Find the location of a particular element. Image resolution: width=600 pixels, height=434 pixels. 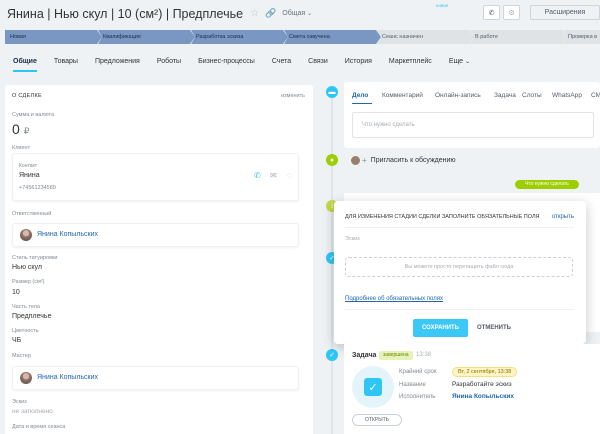

amount-value: 0 ₽ is located at coordinates (20, 129).